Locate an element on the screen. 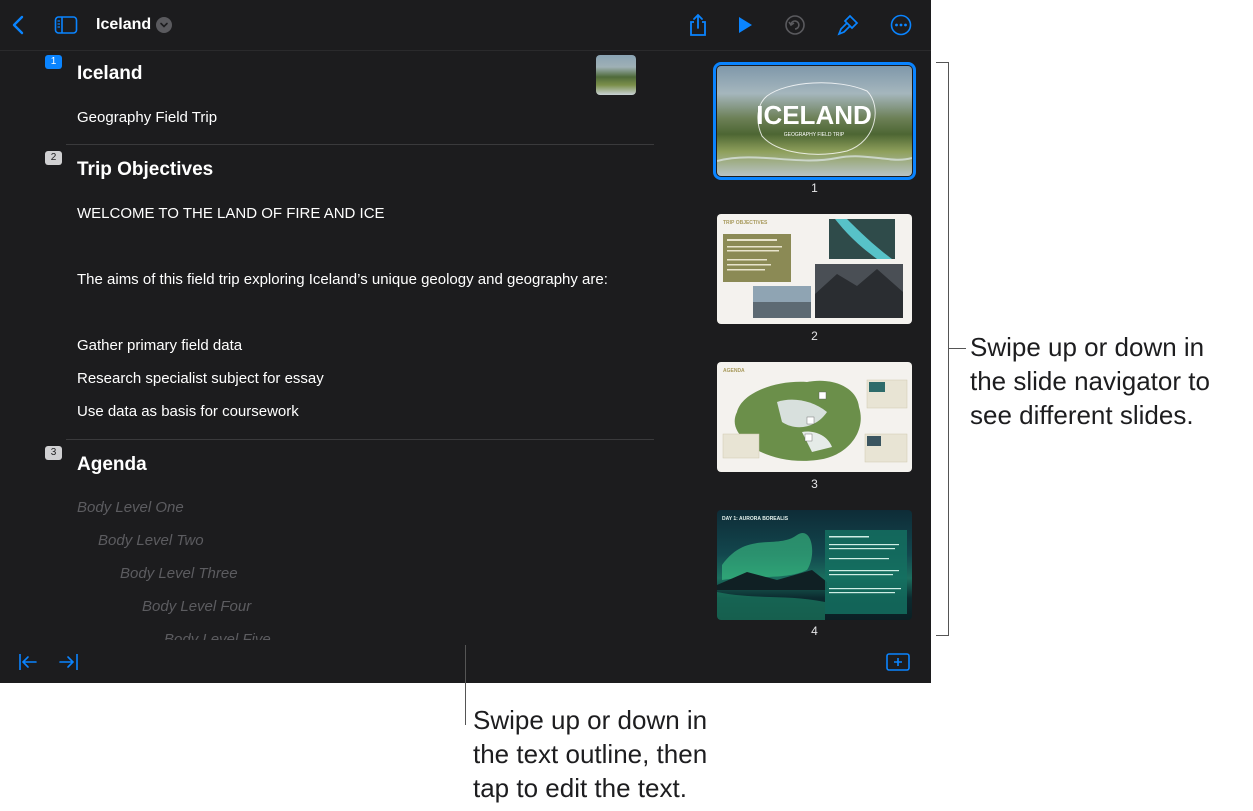 This screenshot has height=811, width=1253. indent-button is located at coordinates (69, 662).